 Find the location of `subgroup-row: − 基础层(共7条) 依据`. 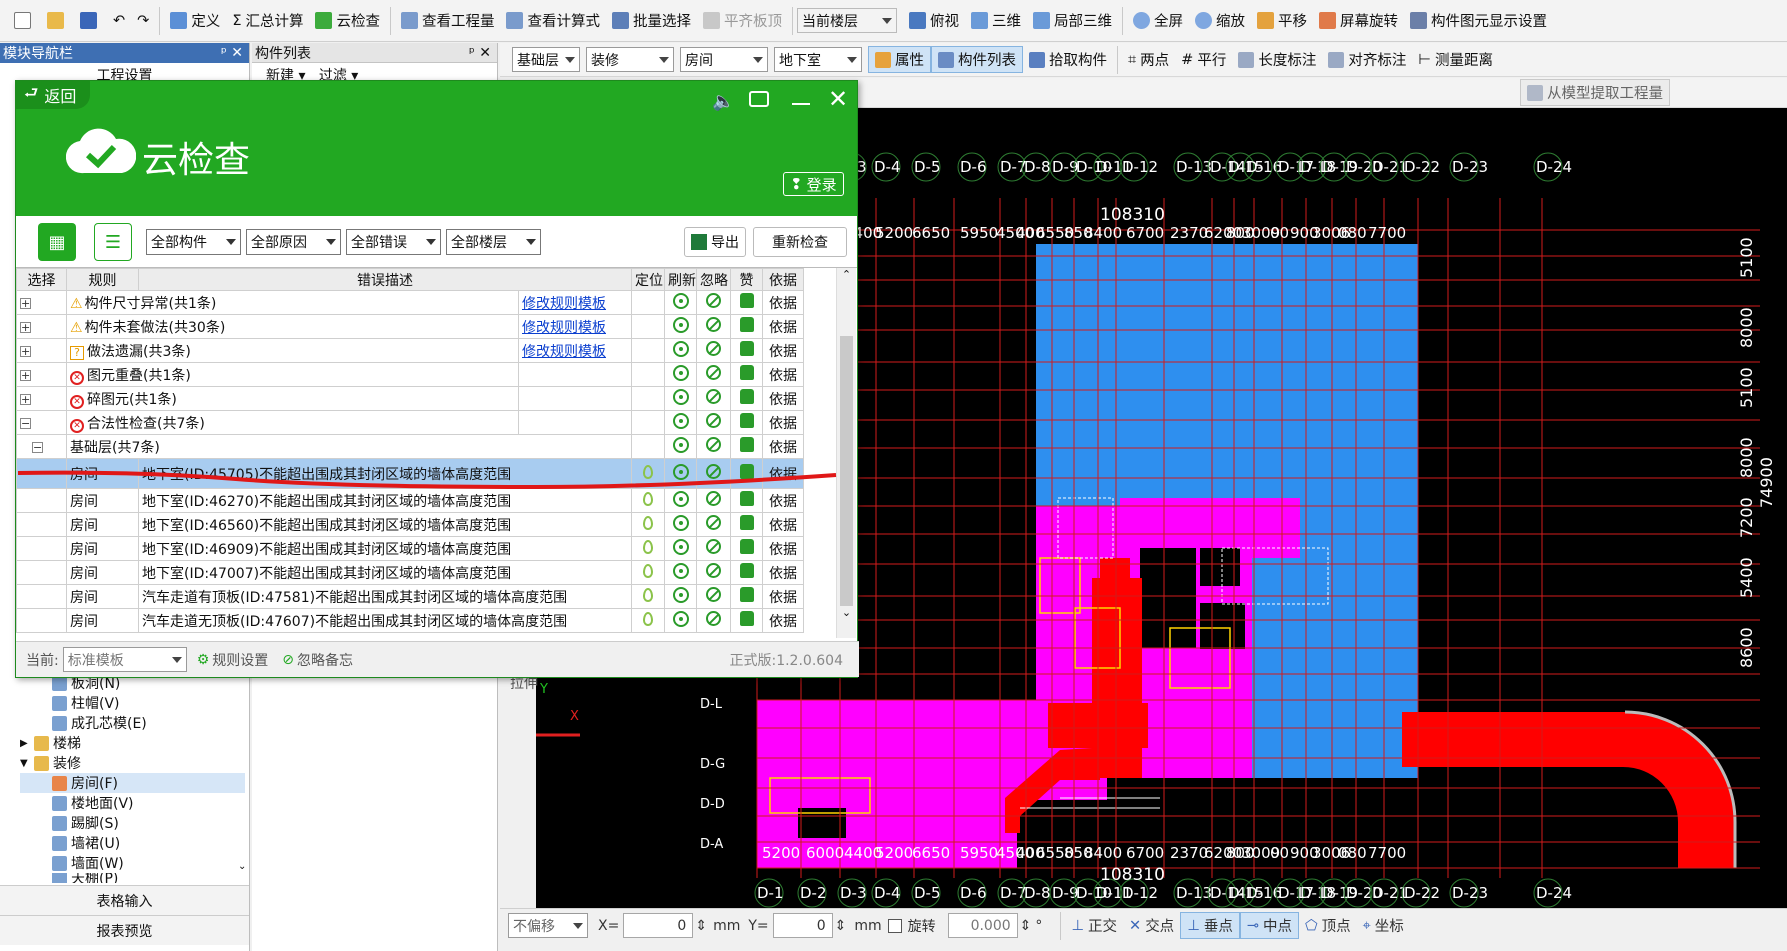

subgroup-row: − 基础层(共7条) 依据 is located at coordinates (410, 446).